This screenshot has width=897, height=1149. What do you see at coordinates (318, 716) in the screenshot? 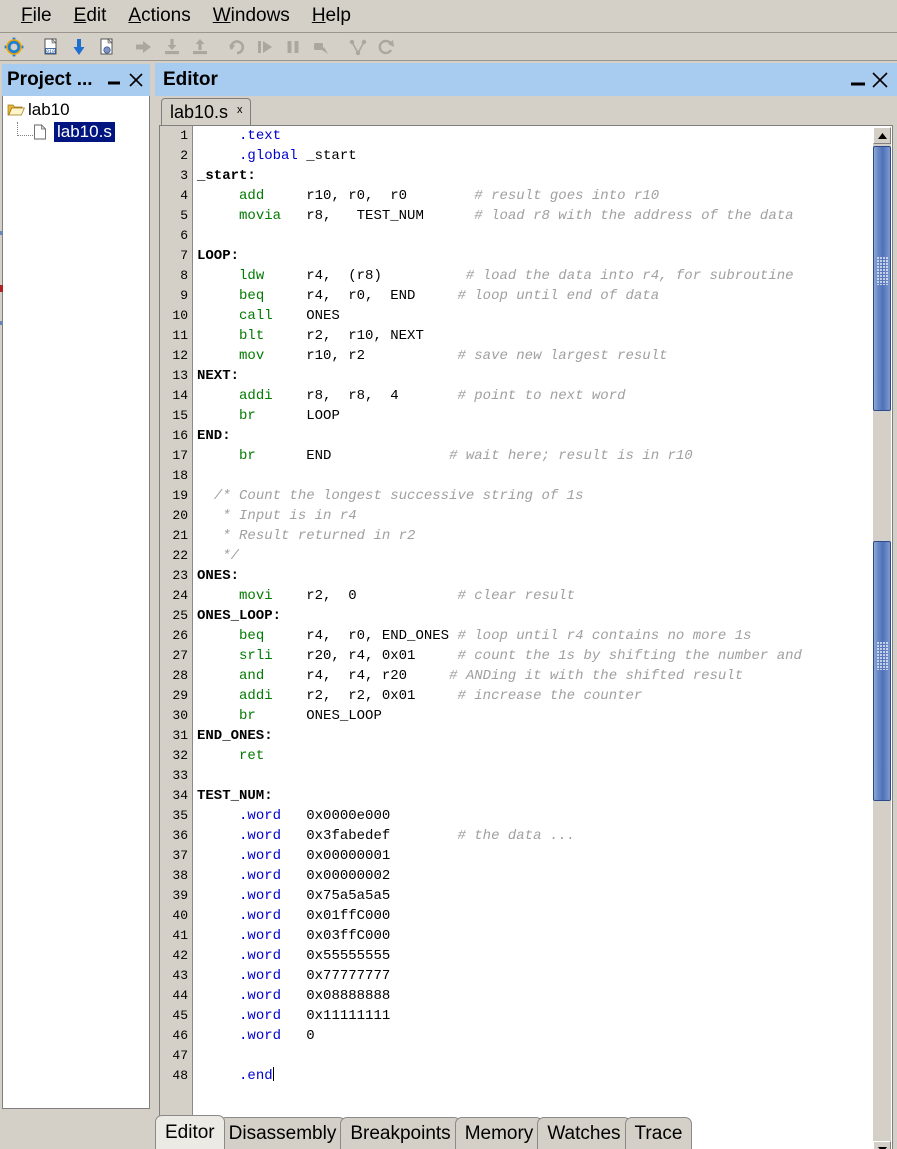
I see `code-token-txt: ONES_LOOP` at bounding box center [318, 716].